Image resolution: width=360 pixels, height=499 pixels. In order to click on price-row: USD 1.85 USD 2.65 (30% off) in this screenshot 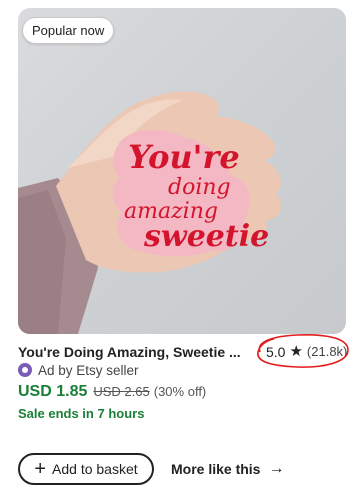, I will do `click(112, 394)`.